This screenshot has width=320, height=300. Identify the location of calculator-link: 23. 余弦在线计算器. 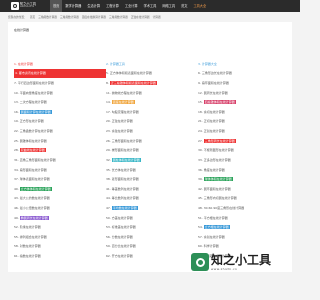
(152, 131).